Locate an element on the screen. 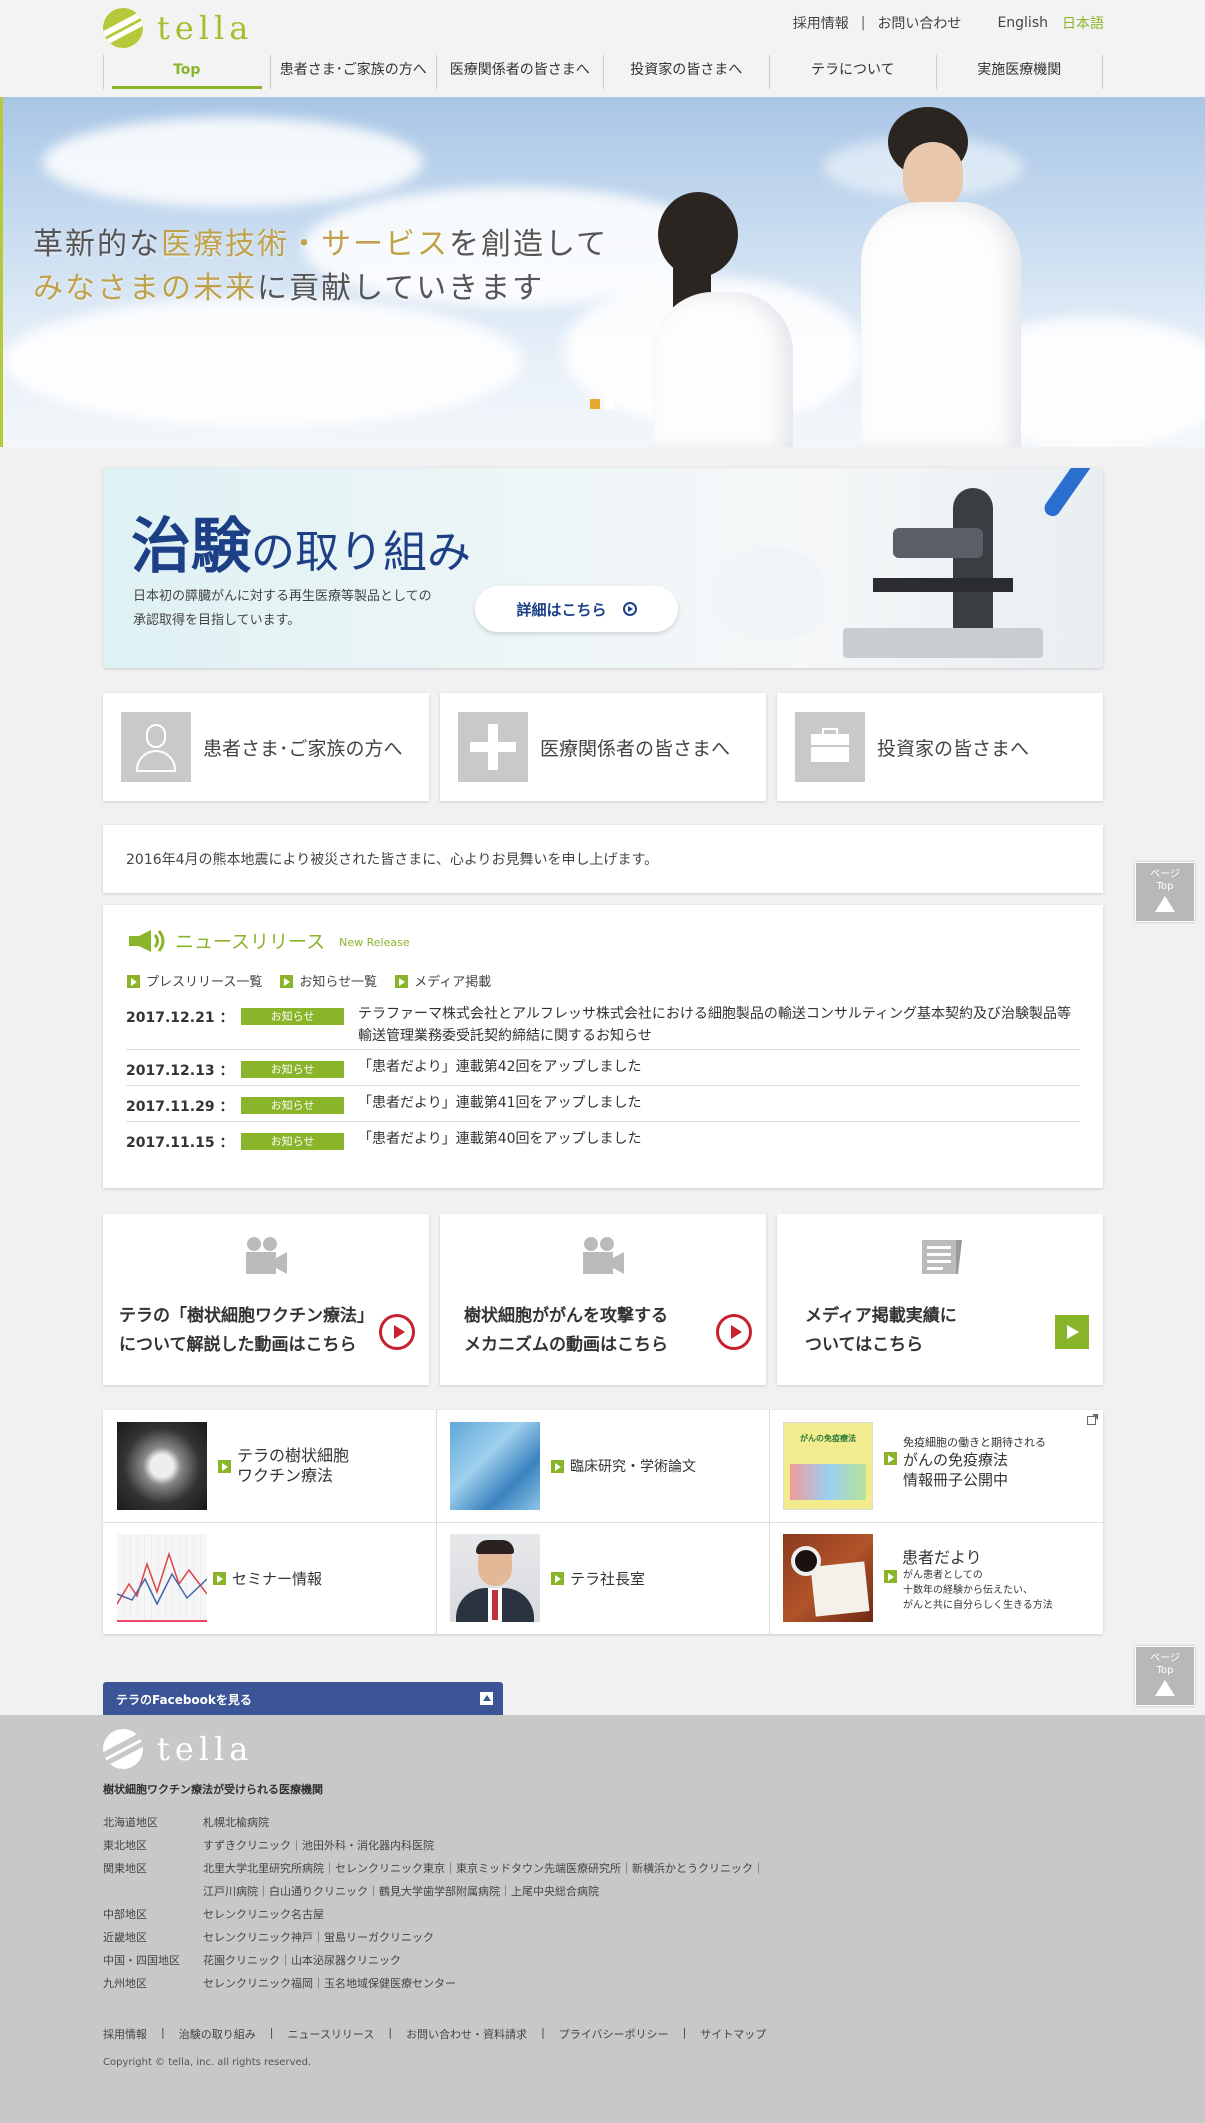 The height and width of the screenshot is (2123, 1205). nav-institutions: 実施医療機関 is located at coordinates (1019, 72).